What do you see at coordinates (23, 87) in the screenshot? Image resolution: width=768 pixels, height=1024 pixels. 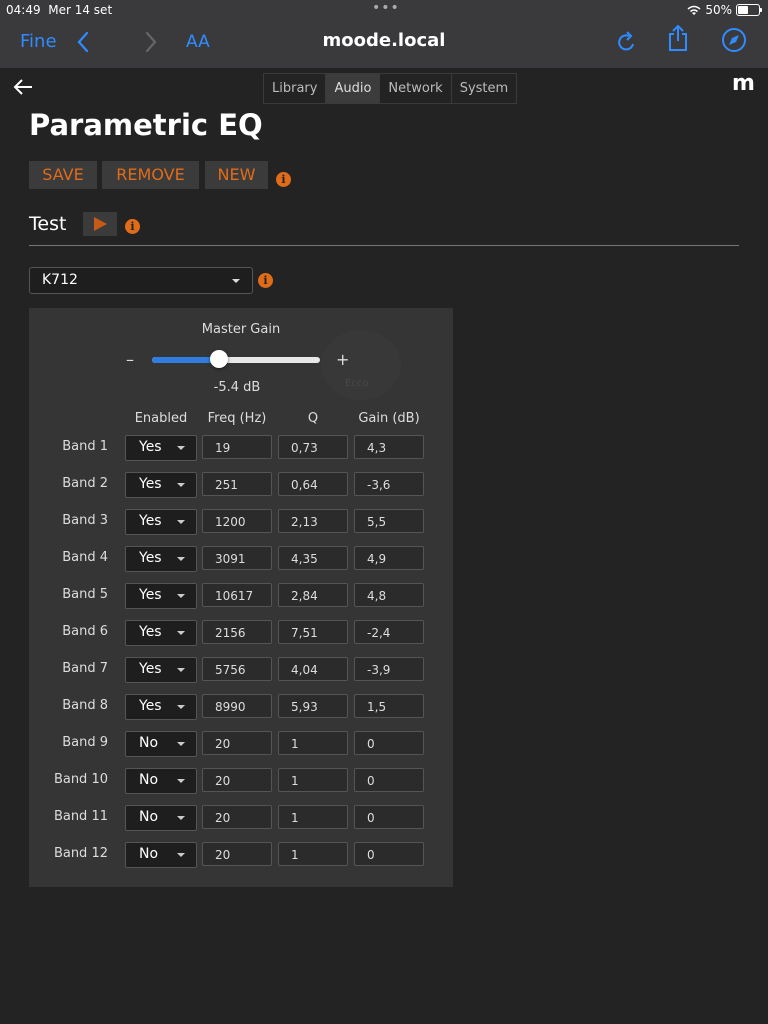 I see `back-arrow-icon` at bounding box center [23, 87].